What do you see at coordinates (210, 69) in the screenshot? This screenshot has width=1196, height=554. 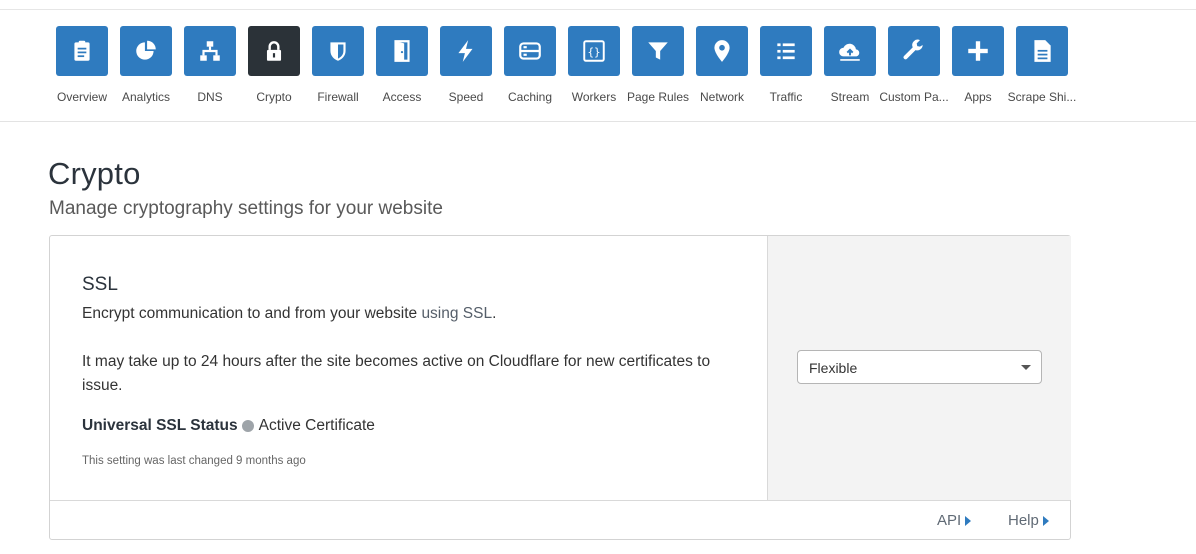 I see `nav-item-dns: DNS` at bounding box center [210, 69].